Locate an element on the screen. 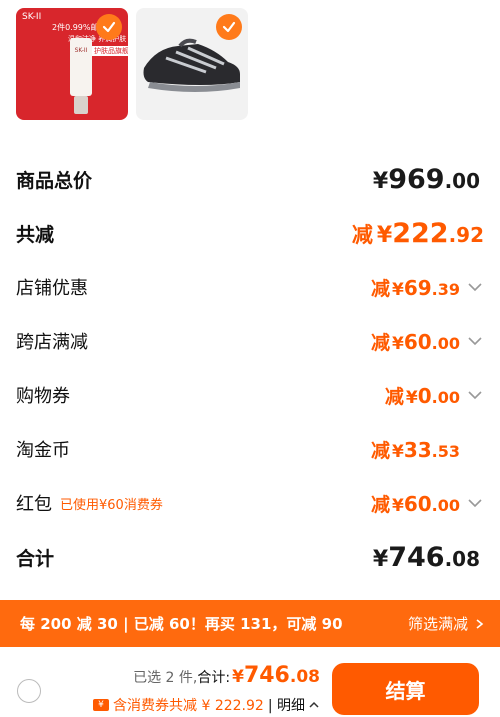 This screenshot has height=717, width=500. coupon-icon: ¥ is located at coordinates (101, 705).